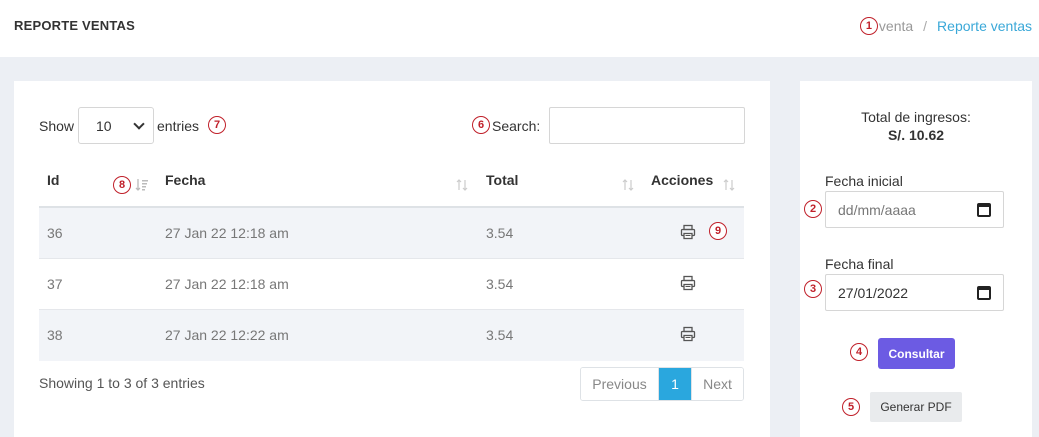 This screenshot has width=1039, height=437. What do you see at coordinates (896, 26) in the screenshot?
I see `breadcrumb-item-venta: venta` at bounding box center [896, 26].